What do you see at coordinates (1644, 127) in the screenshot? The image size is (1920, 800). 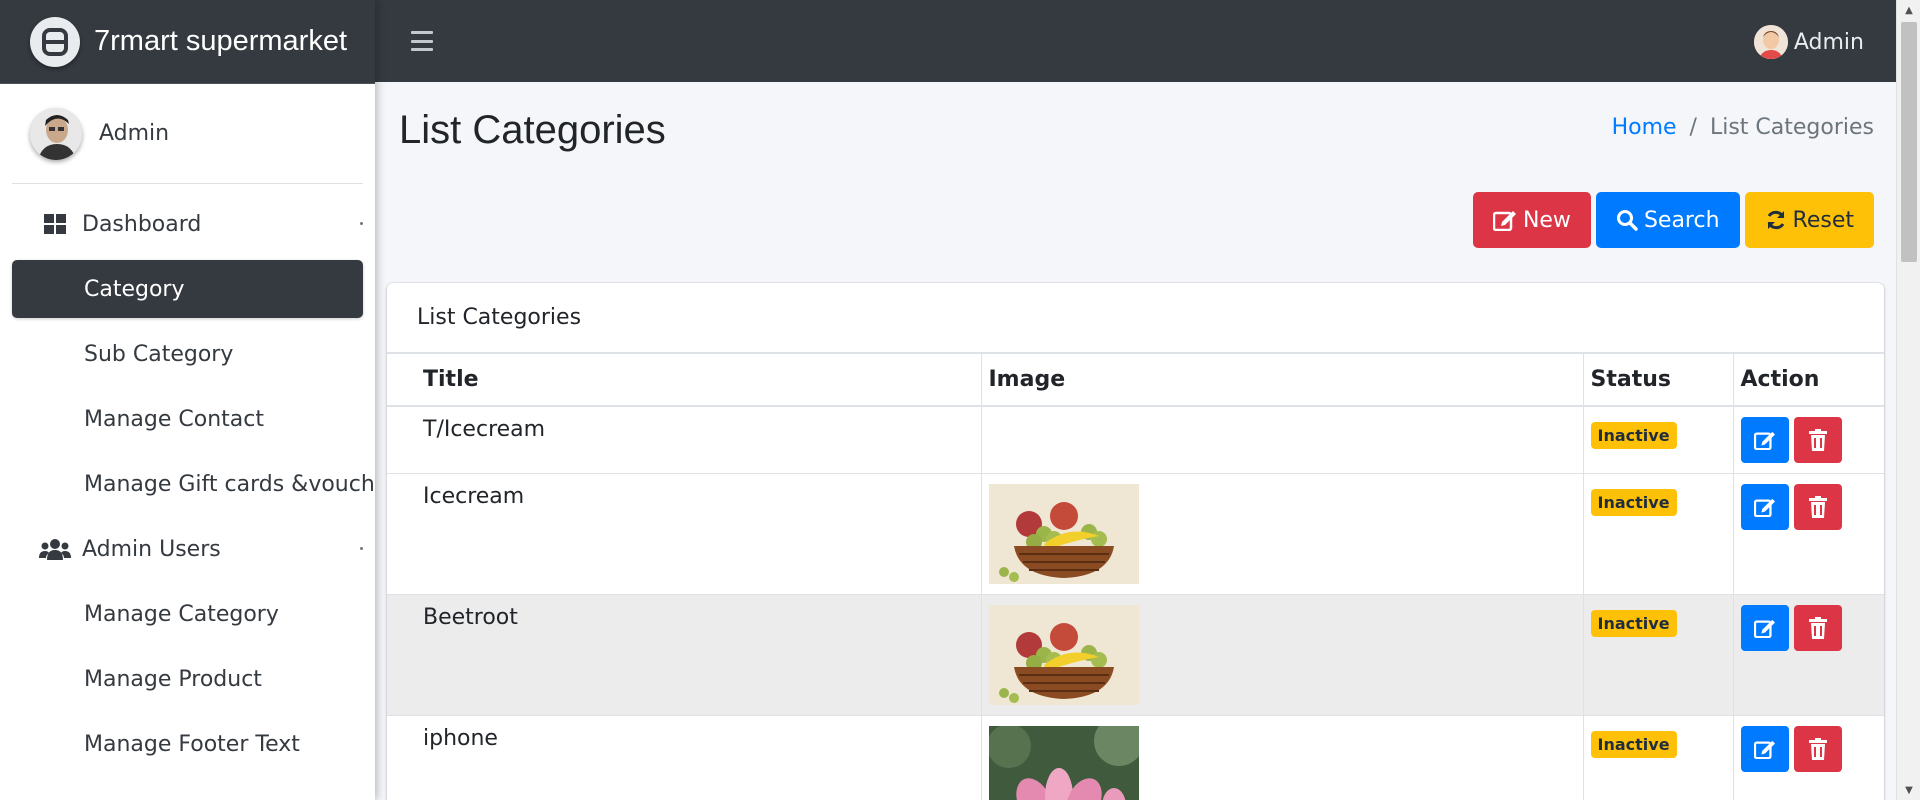 I see `breadcrumb-home-link: Home` at bounding box center [1644, 127].